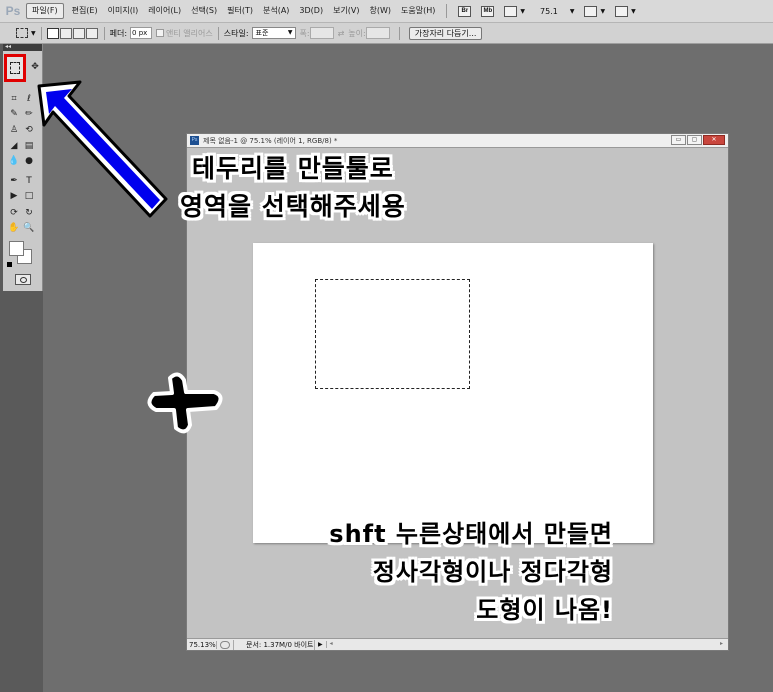 Image resolution: width=773 pixels, height=692 pixels. What do you see at coordinates (22, 47) in the screenshot?
I see `panel-grip: ◂◂` at bounding box center [22, 47].